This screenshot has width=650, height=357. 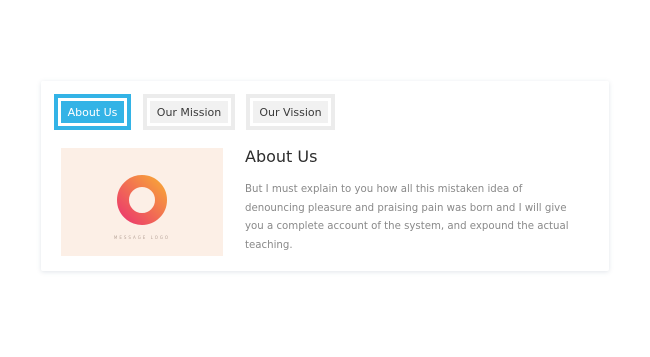 What do you see at coordinates (281, 156) in the screenshot?
I see `content-title: About Us` at bounding box center [281, 156].